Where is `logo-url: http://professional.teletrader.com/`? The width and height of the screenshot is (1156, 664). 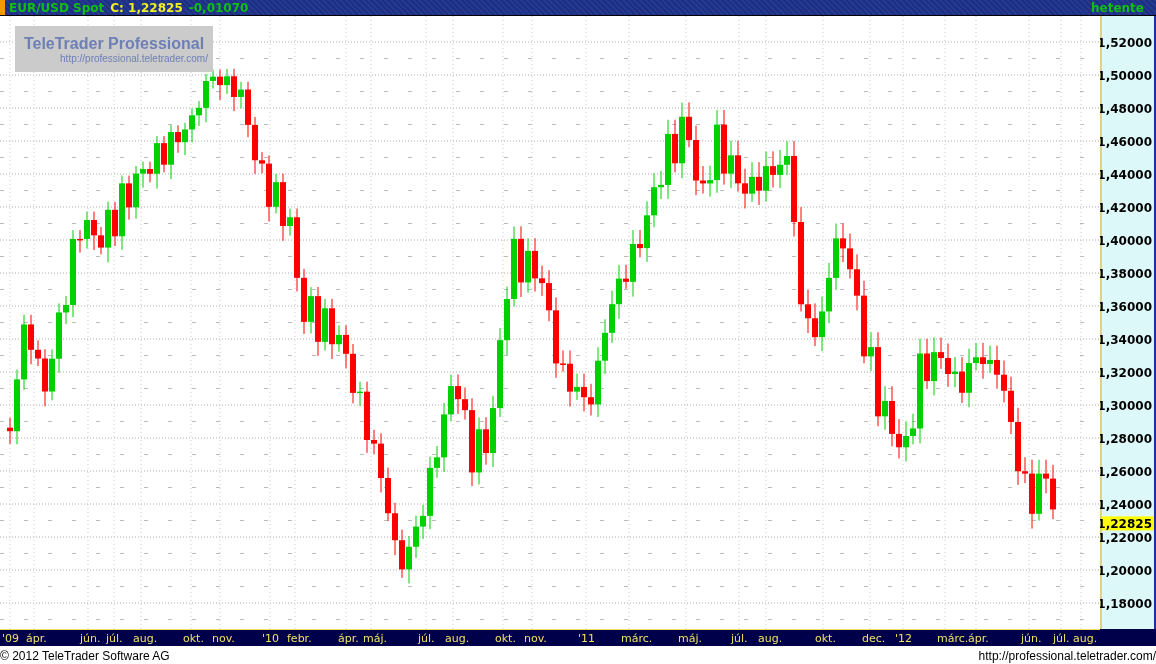
logo-url: http://professional.teletrader.com/ is located at coordinates (134, 58).